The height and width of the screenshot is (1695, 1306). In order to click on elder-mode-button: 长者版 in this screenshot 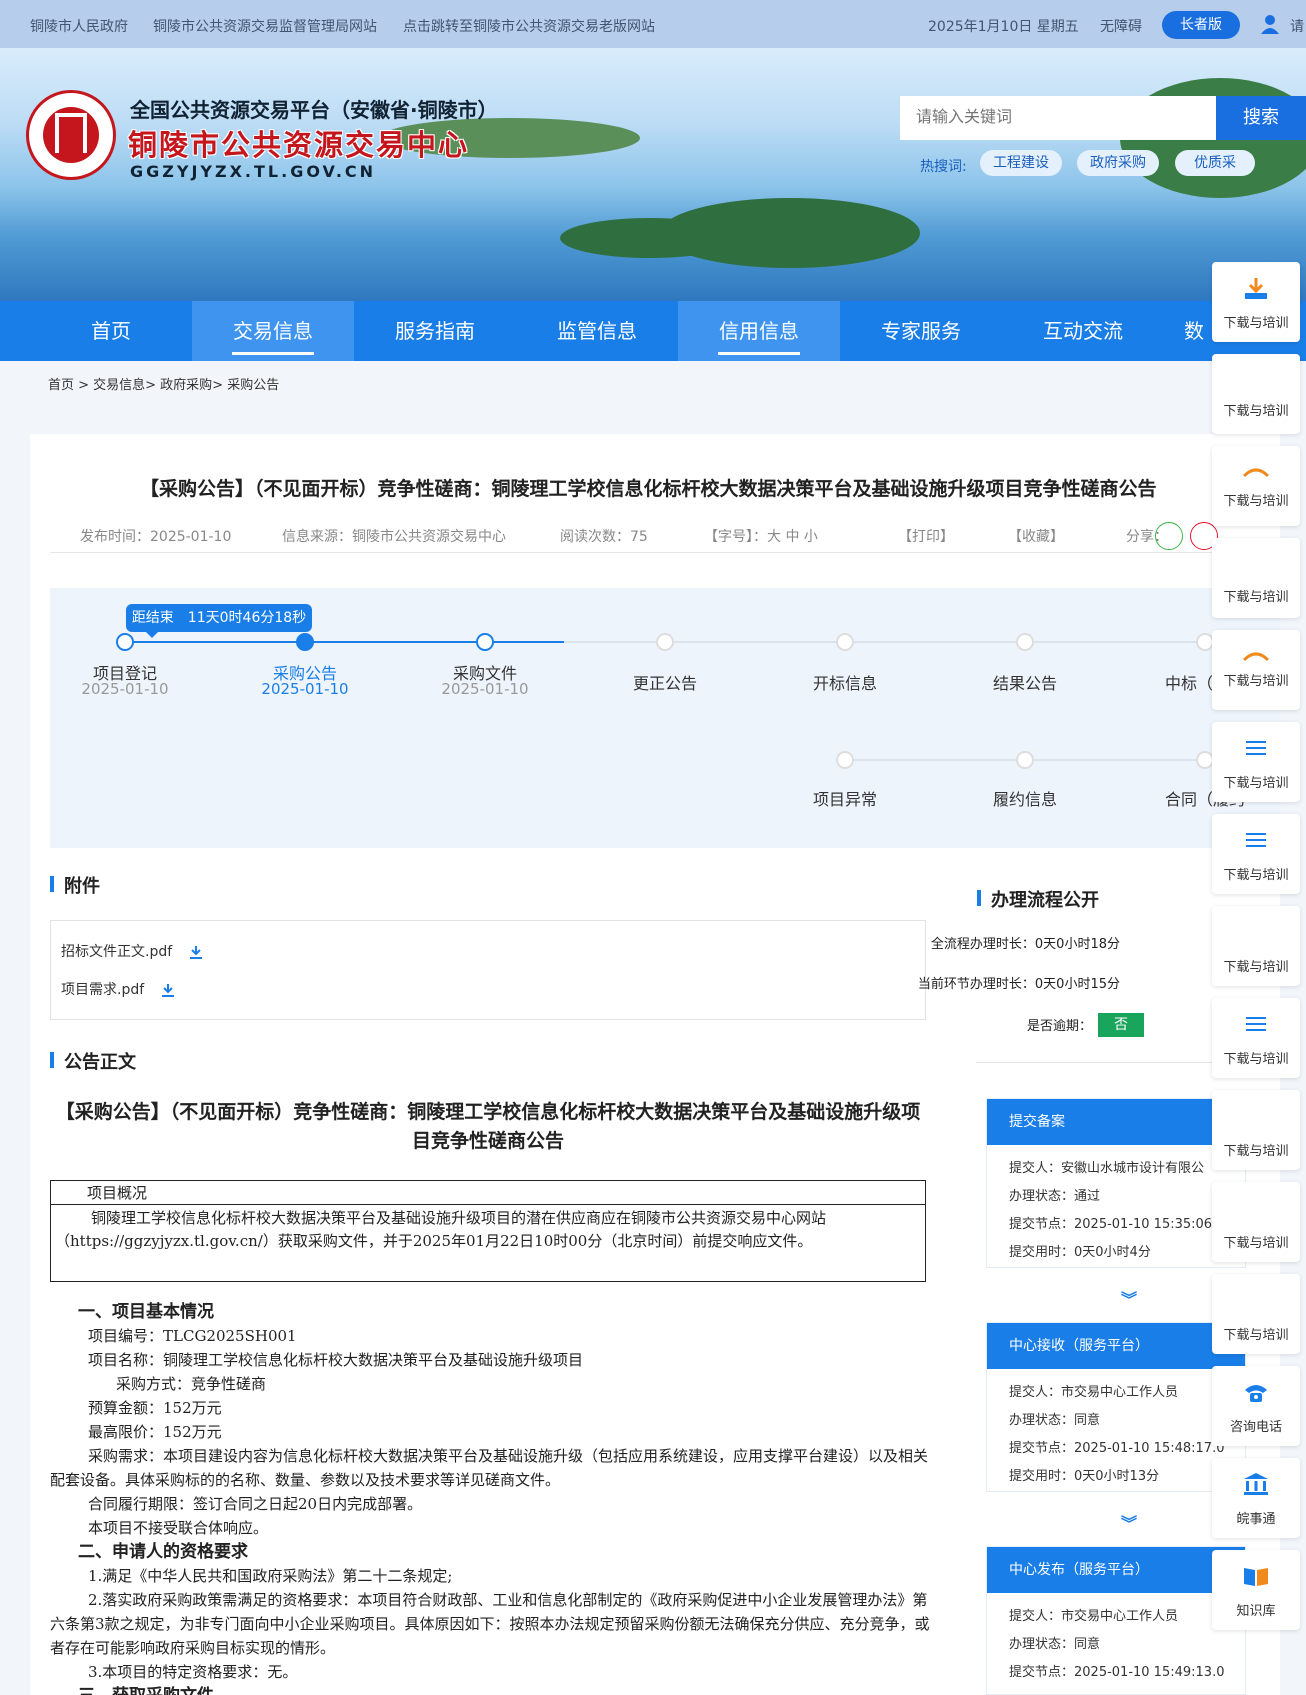, I will do `click(1201, 25)`.